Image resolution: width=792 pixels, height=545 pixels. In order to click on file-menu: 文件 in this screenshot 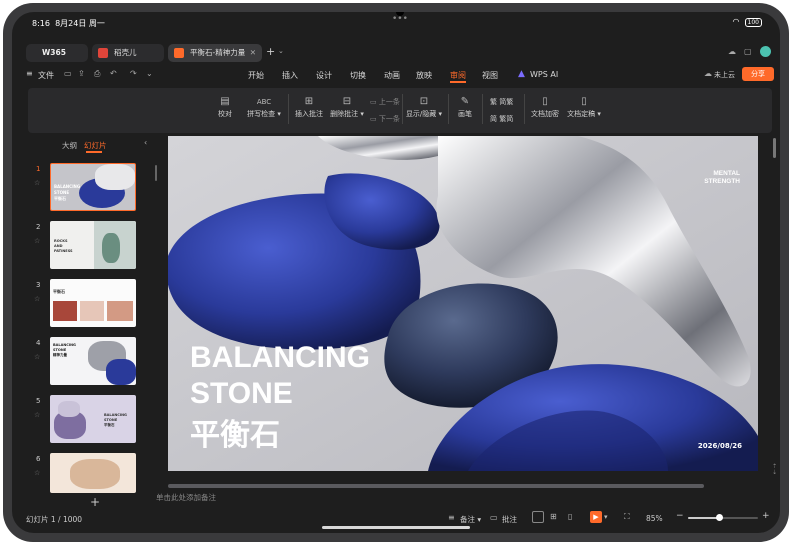, I will do `click(46, 75)`.